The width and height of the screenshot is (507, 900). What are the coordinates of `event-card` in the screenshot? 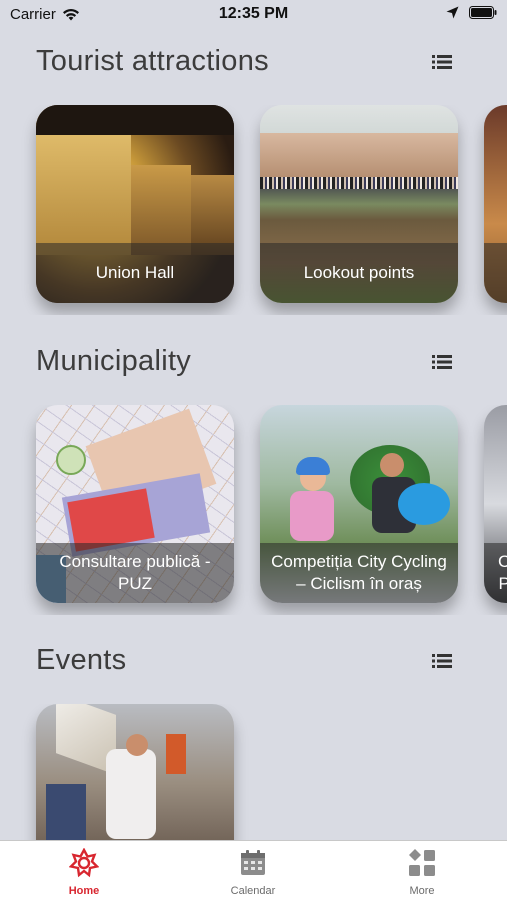 It's located at (135, 772).